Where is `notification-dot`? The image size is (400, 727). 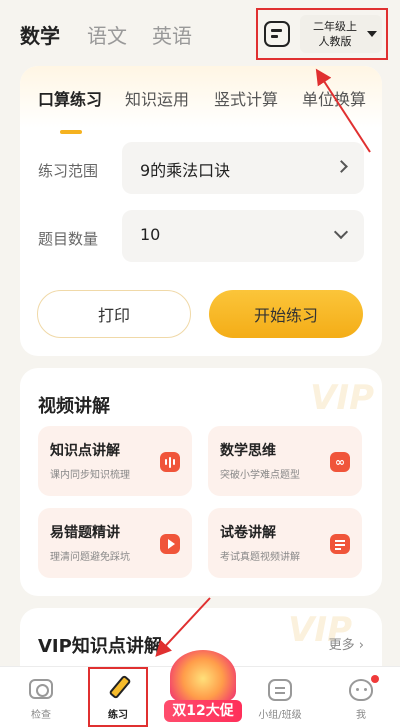 notification-dot is located at coordinates (375, 679).